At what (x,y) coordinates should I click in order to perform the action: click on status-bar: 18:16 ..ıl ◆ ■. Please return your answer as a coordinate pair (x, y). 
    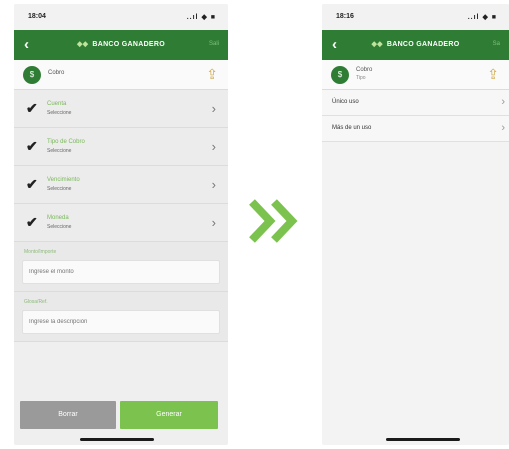
    Looking at the image, I should click on (415, 17).